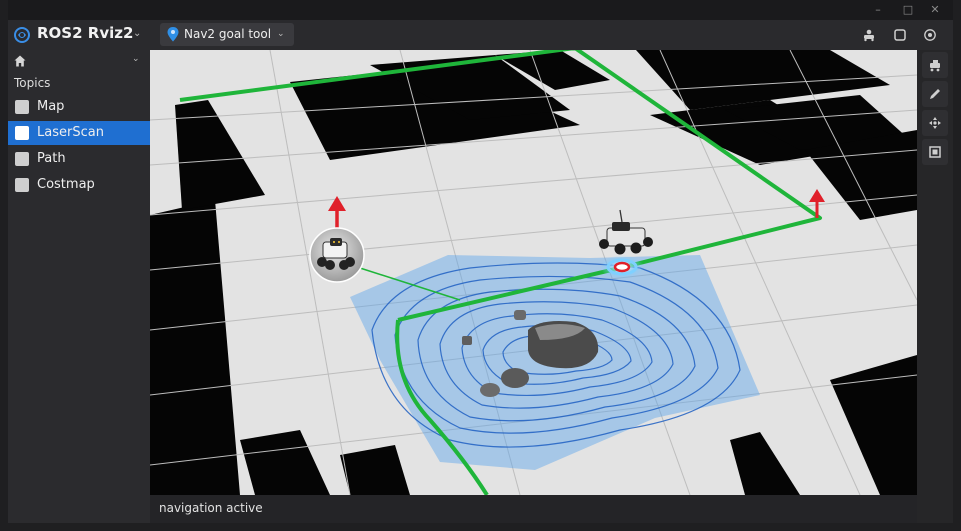 This screenshot has height=531, width=961. What do you see at coordinates (878, 10) in the screenshot?
I see `minimize-button: –` at bounding box center [878, 10].